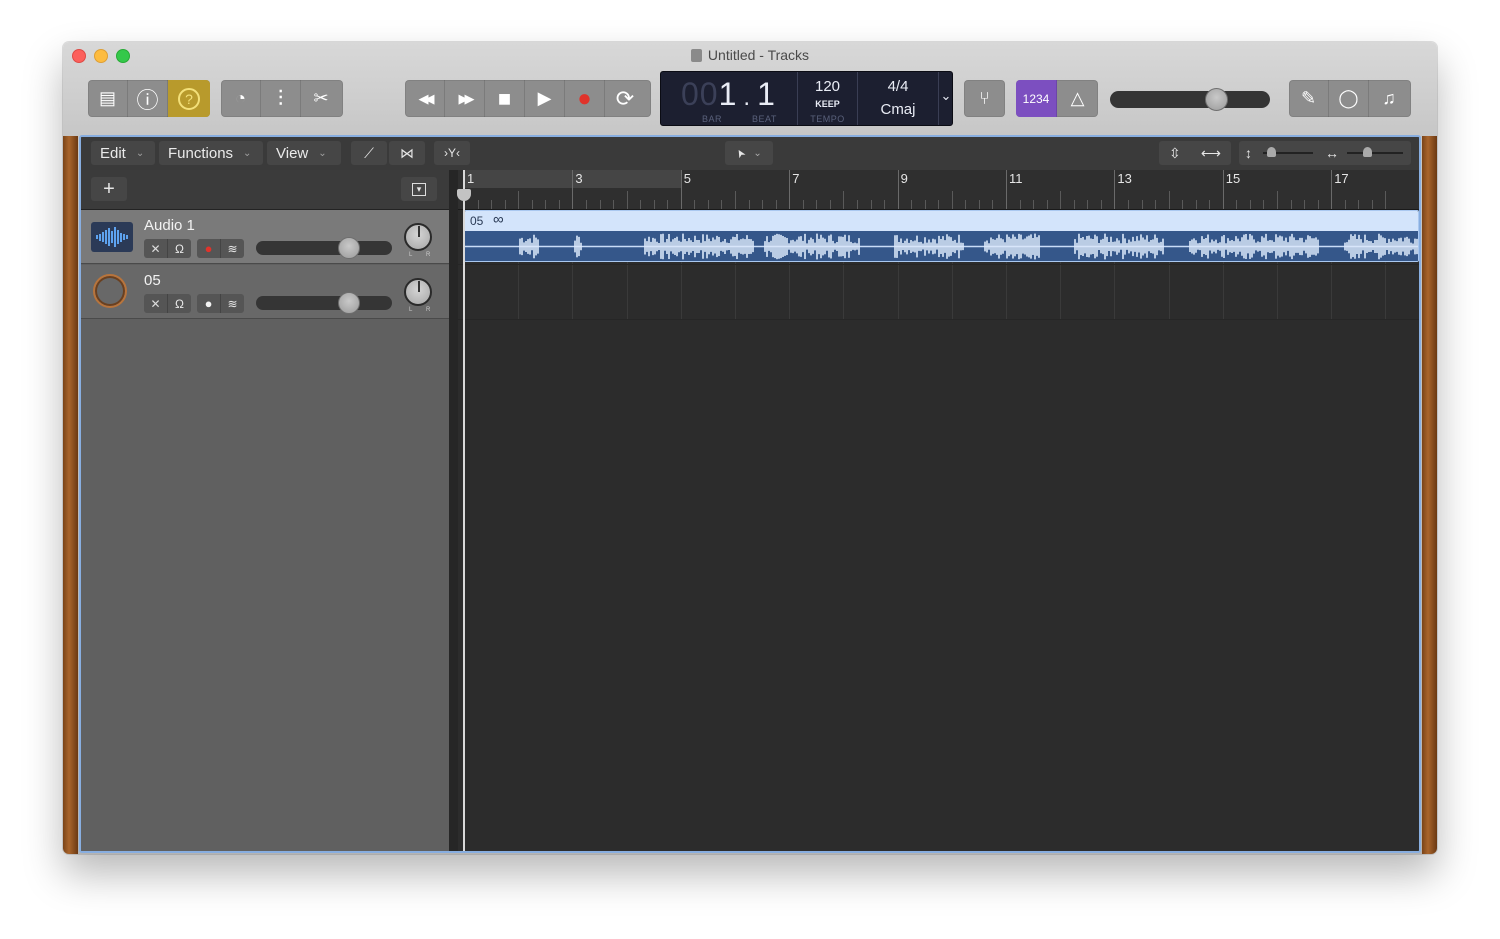  I want to click on horizontal-zoom-icon: ↔, so click(1332, 153).